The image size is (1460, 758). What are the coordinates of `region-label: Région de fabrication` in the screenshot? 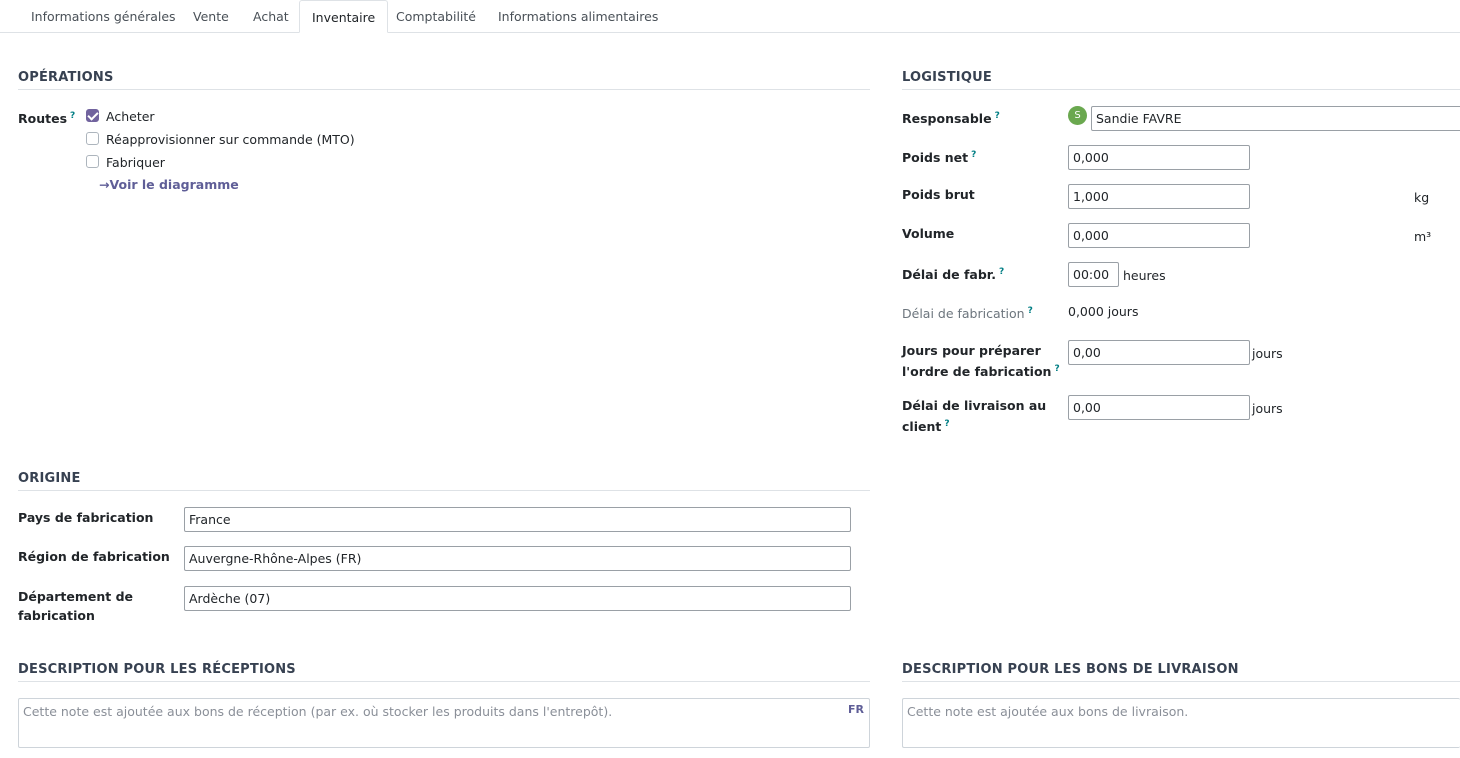 It's located at (94, 556).